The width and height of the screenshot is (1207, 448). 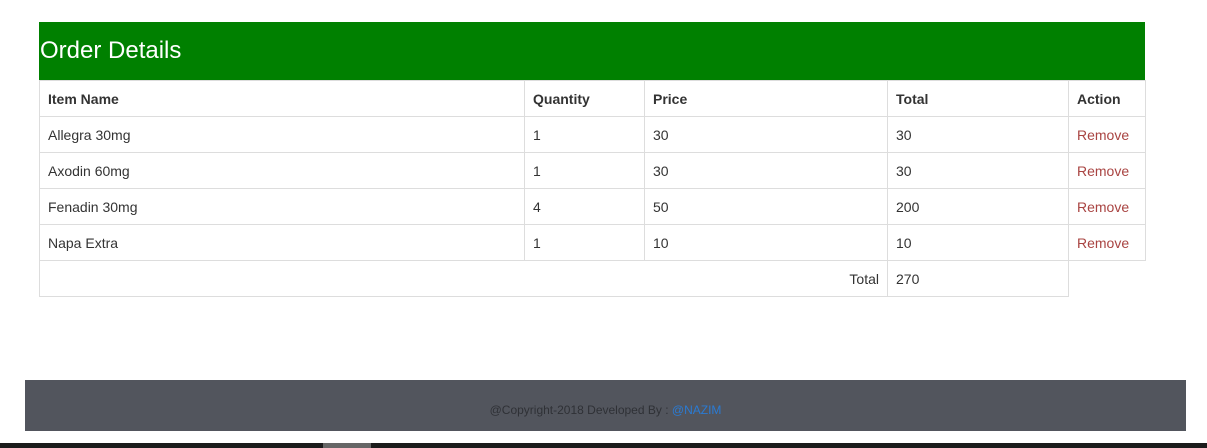 I want to click on empty-cell, so click(x=1107, y=279).